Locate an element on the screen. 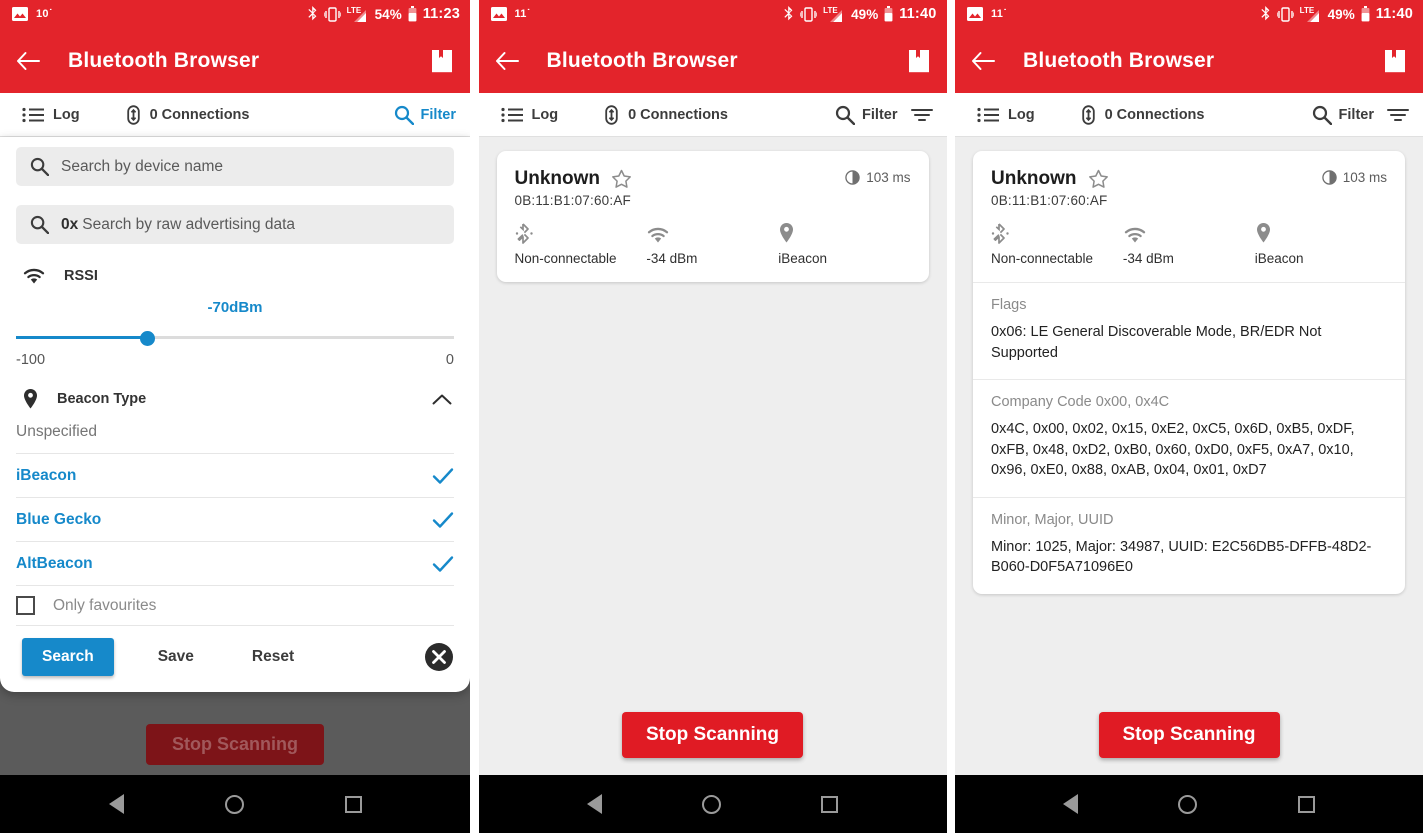 This screenshot has width=1423, height=833. signal-wifi-icon is located at coordinates (1189, 233).